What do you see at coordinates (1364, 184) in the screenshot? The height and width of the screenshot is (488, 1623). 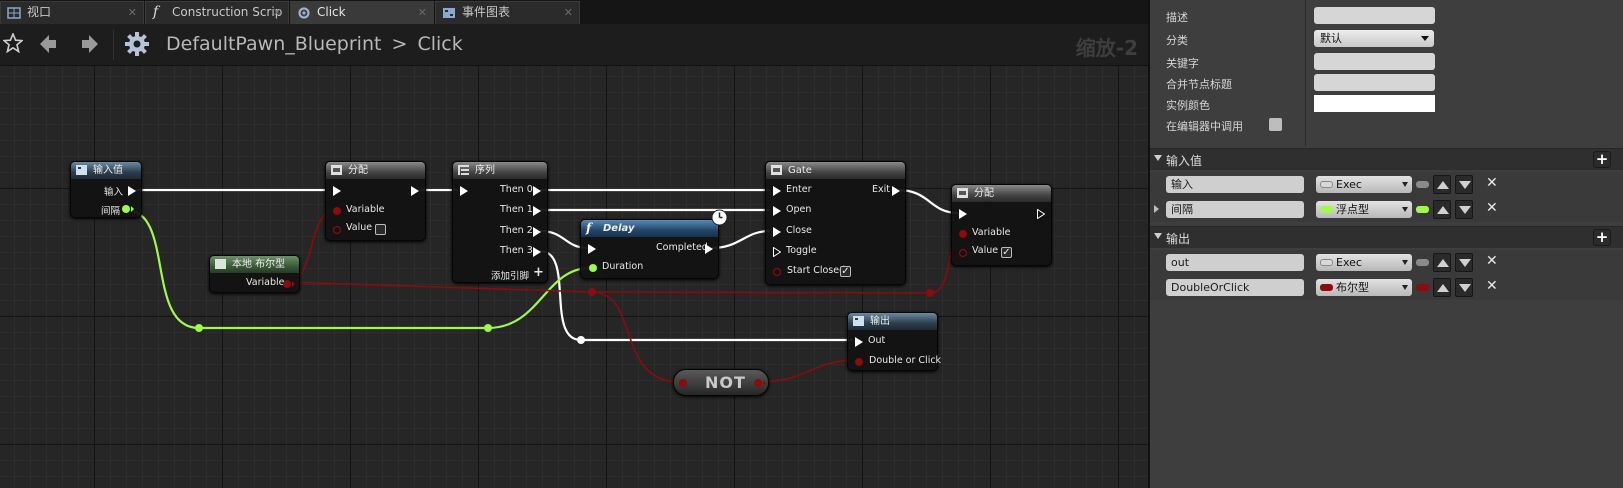 I see `input-type-select: Exec` at bounding box center [1364, 184].